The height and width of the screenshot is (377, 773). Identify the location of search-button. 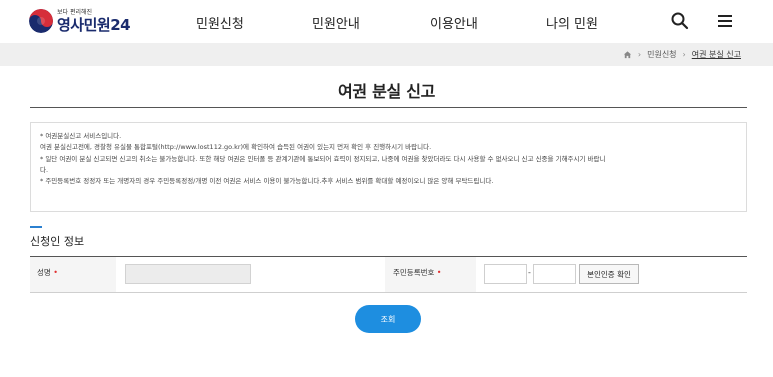
(680, 21).